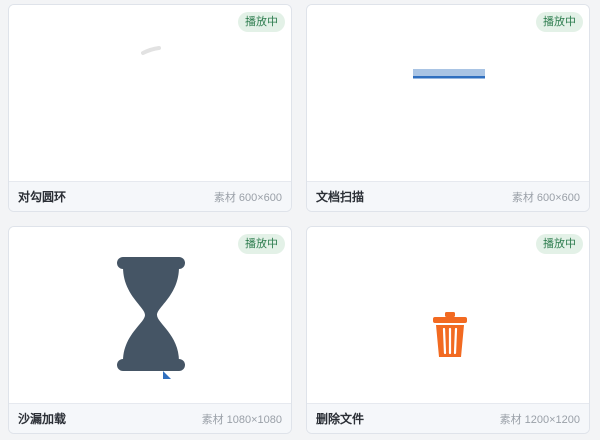 The width and height of the screenshot is (600, 440). What do you see at coordinates (449, 76) in the screenshot?
I see `document-scan-icon` at bounding box center [449, 76].